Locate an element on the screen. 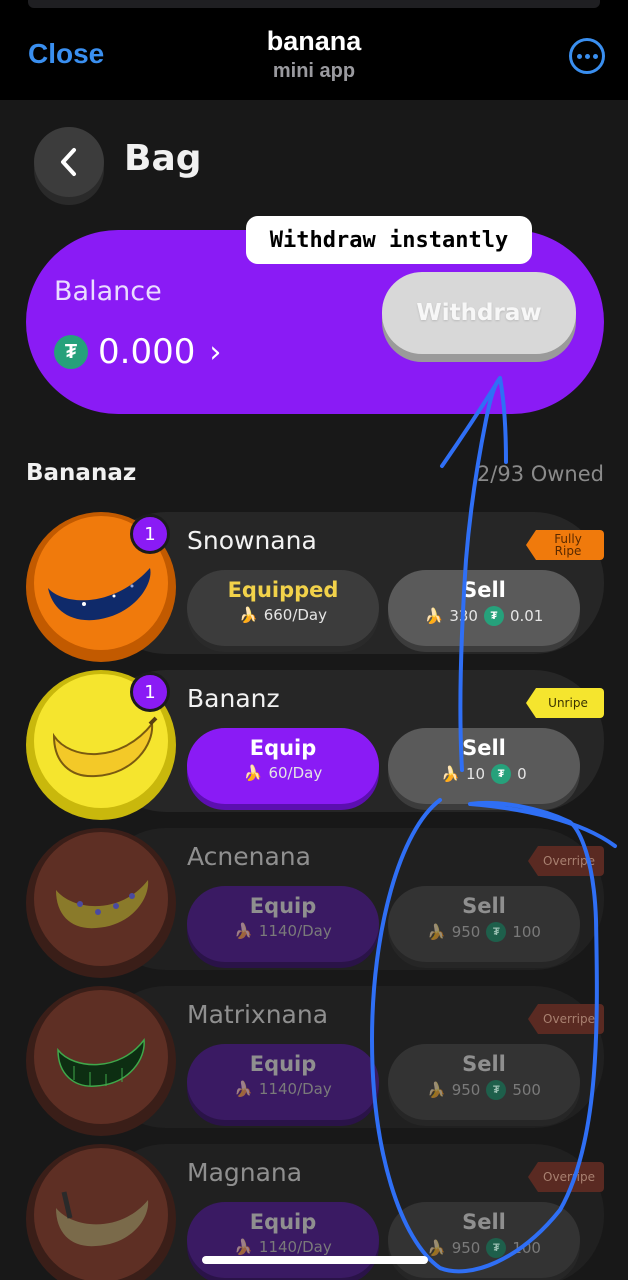  chevron-left-icon is located at coordinates (68, 162).